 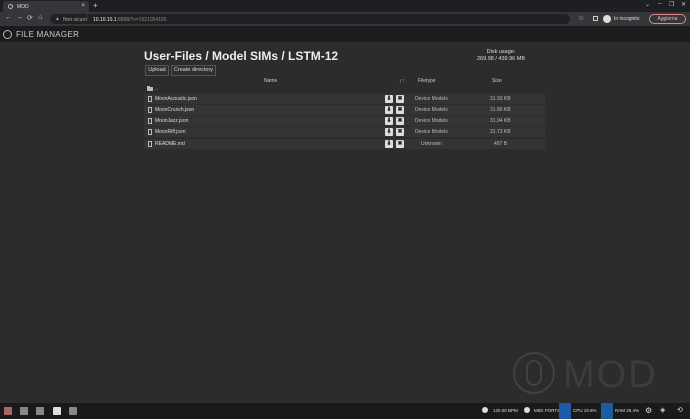 I want to click on file-size: 31.93 KB, so click(x=500, y=99).